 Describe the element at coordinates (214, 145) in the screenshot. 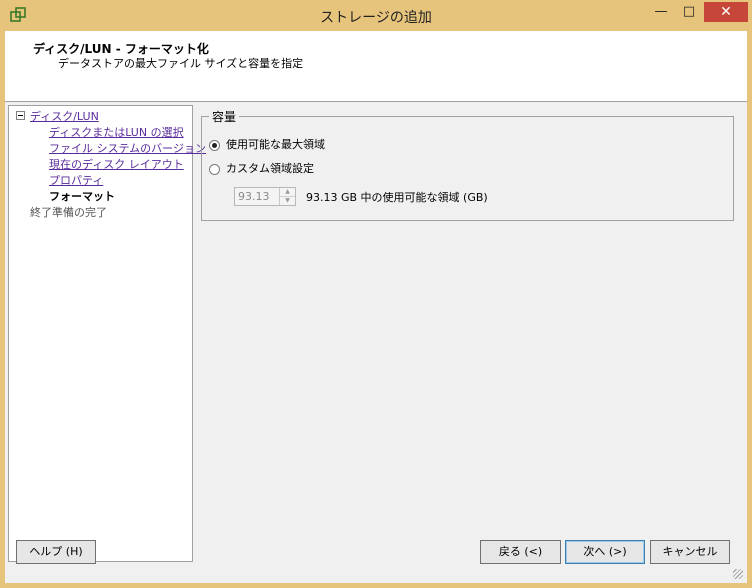

I see `radio-max-space` at that location.